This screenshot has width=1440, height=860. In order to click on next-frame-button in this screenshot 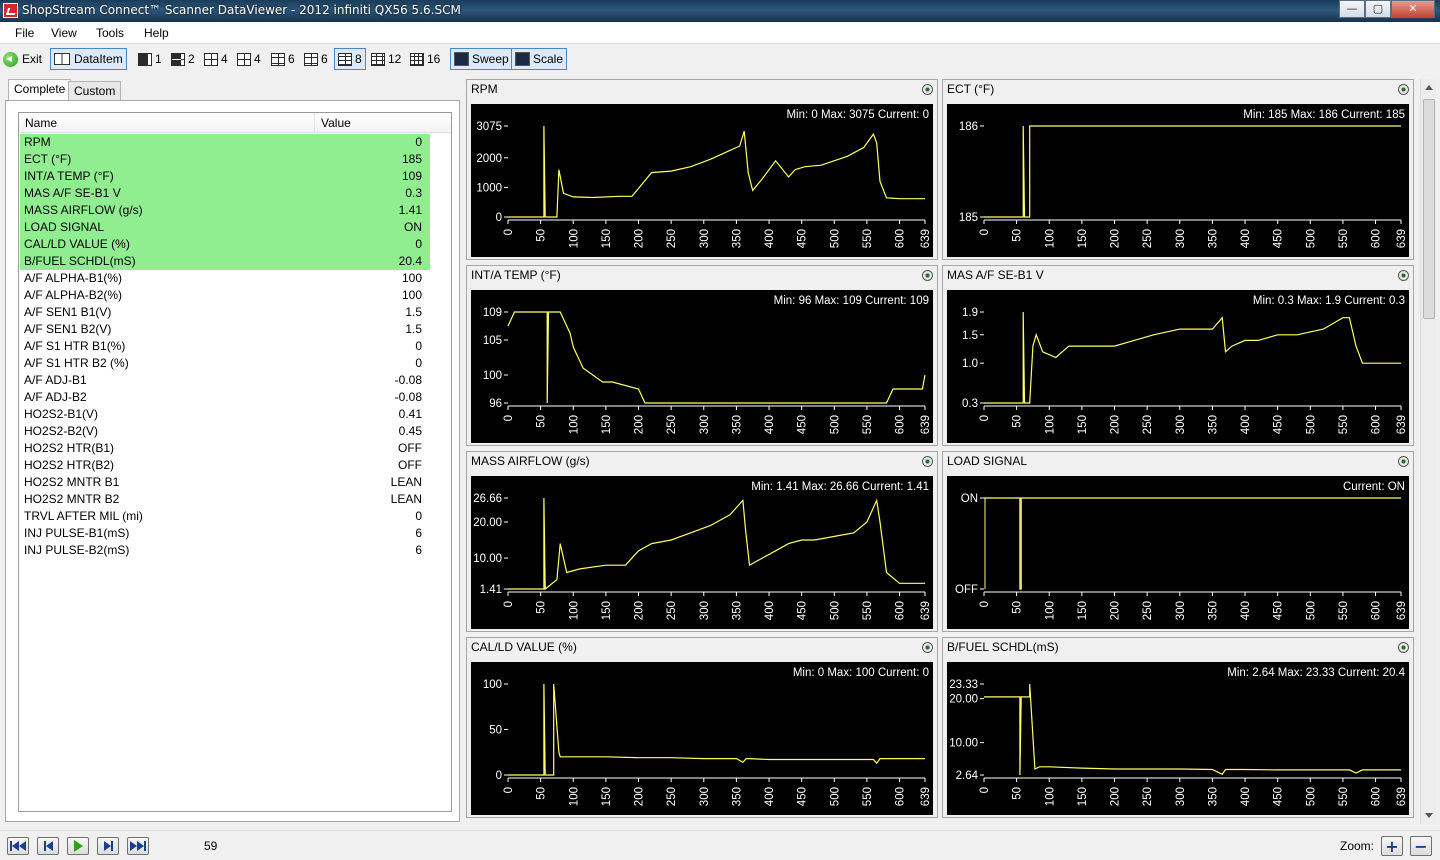, I will do `click(108, 846)`.